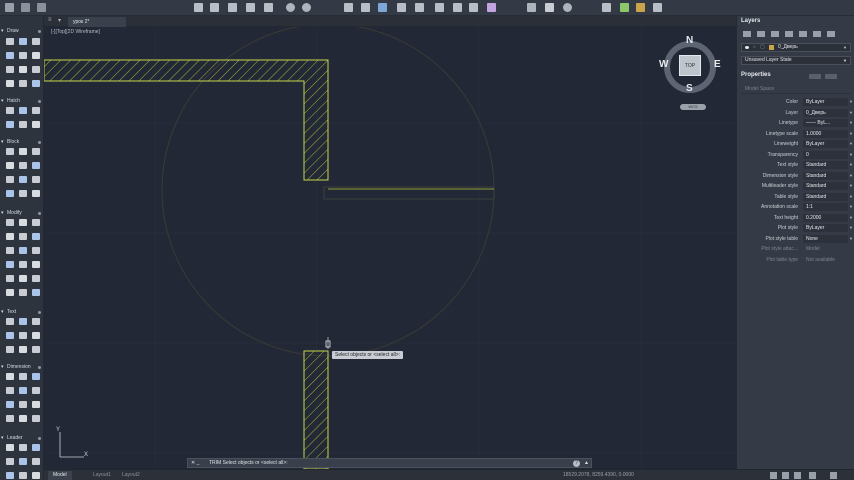 The image size is (854, 480). What do you see at coordinates (214, 7) in the screenshot?
I see `open-file-icon` at bounding box center [214, 7].